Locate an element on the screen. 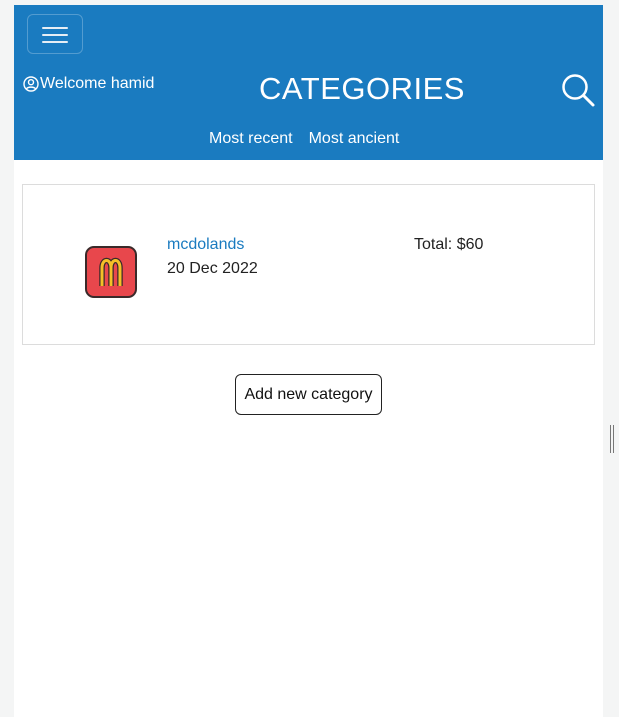 The image size is (619, 717). add-category-button: Add new category is located at coordinates (308, 394).